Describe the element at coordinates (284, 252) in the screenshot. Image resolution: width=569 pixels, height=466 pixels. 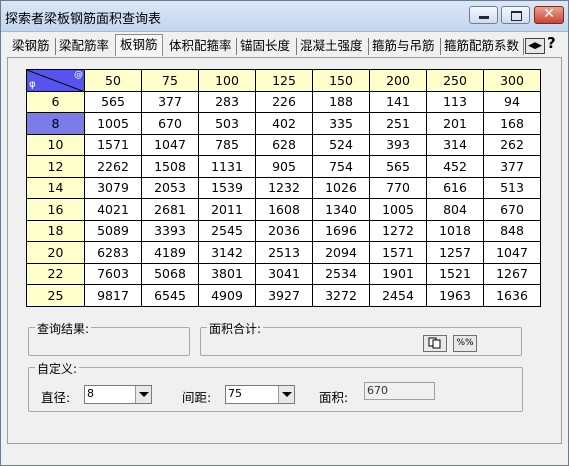
I see `area-cell: 2513` at that location.